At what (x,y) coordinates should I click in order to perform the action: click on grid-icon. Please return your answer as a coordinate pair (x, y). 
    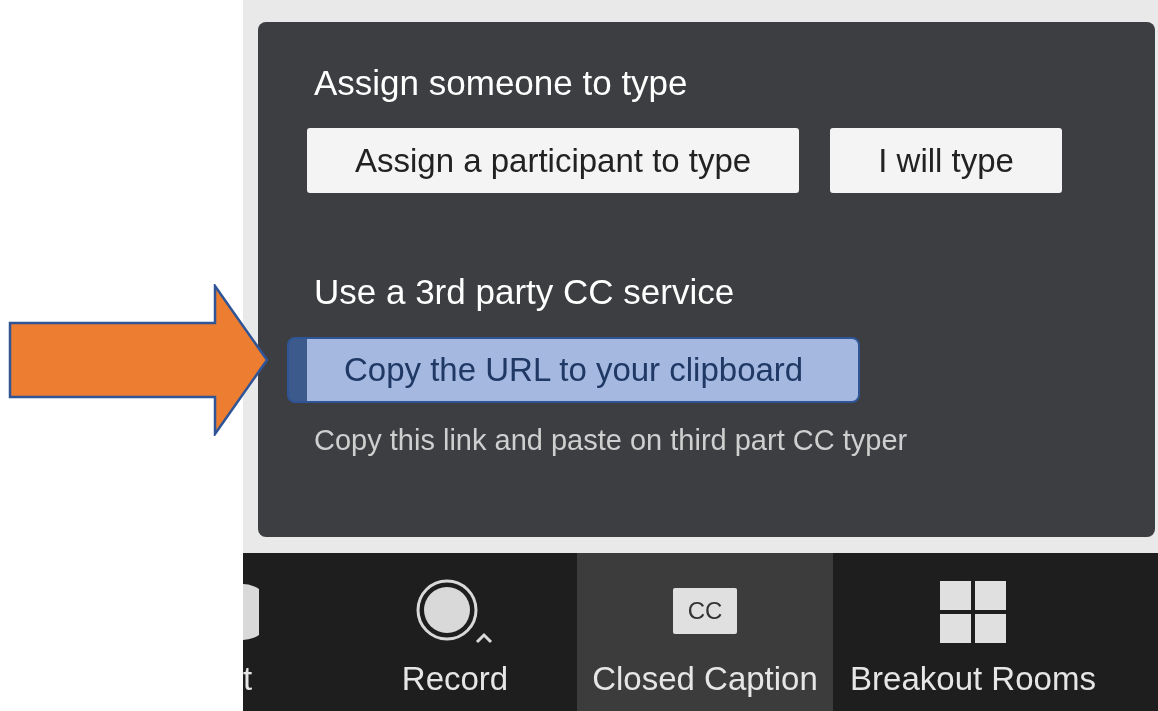
    Looking at the image, I should click on (973, 612).